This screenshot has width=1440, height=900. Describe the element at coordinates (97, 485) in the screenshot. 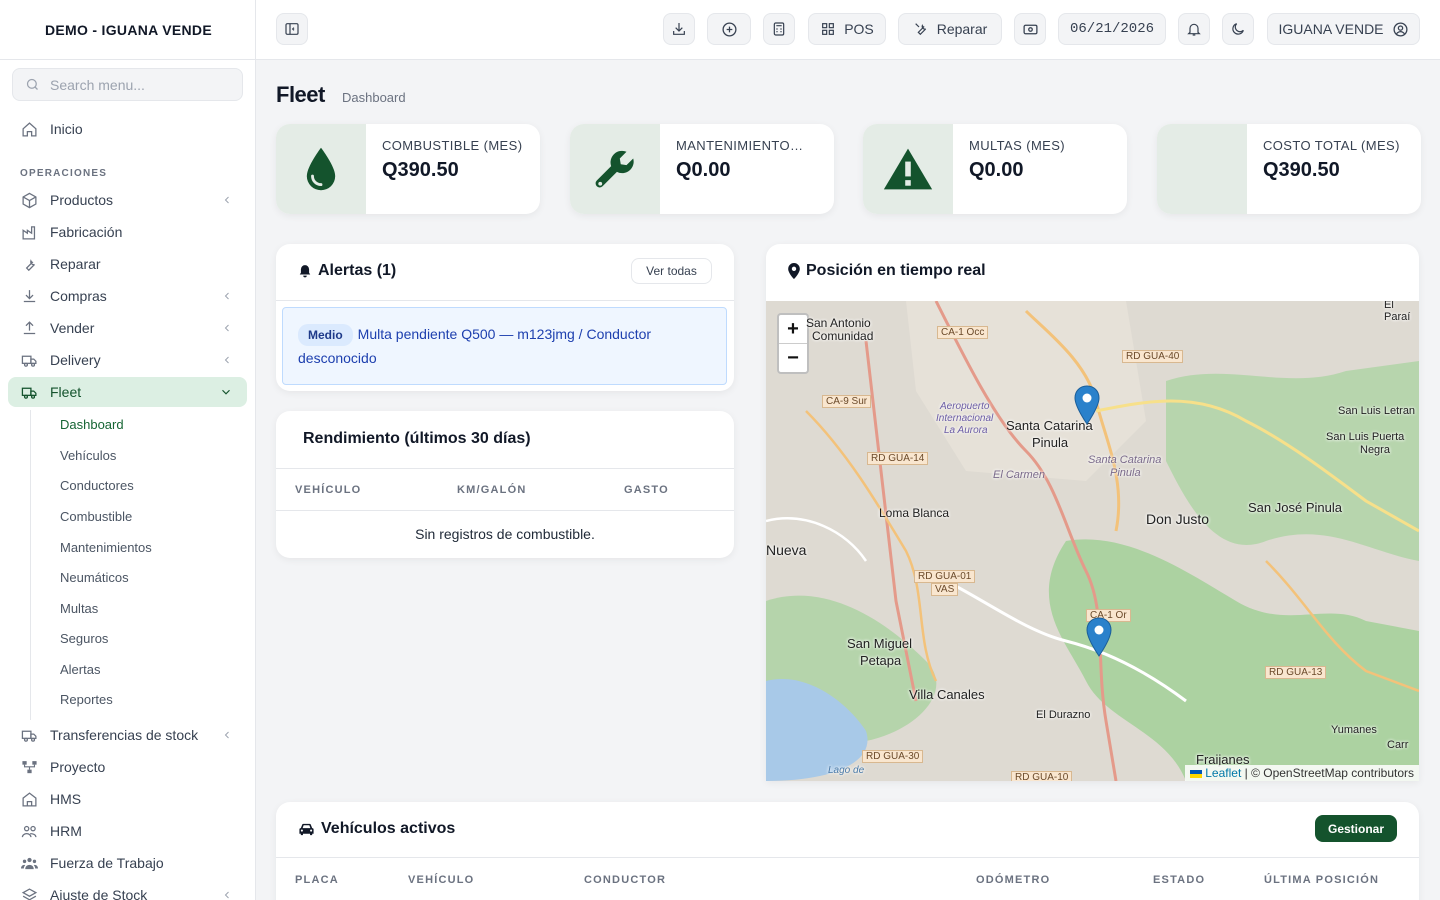

I see `submenu-item-conductores: Conductores` at that location.